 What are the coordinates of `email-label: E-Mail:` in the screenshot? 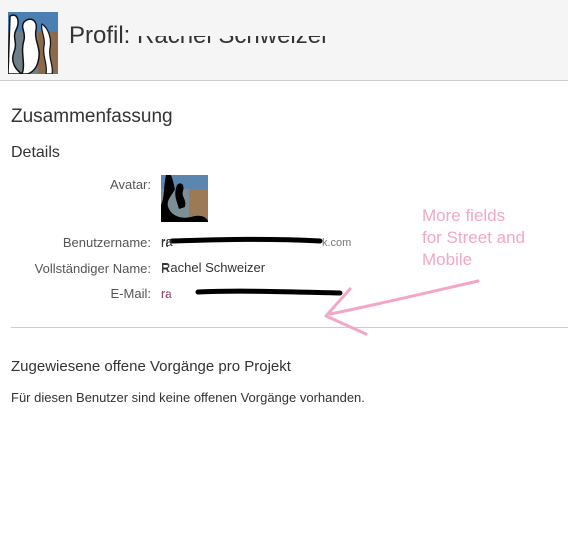 It's located at (130, 293).